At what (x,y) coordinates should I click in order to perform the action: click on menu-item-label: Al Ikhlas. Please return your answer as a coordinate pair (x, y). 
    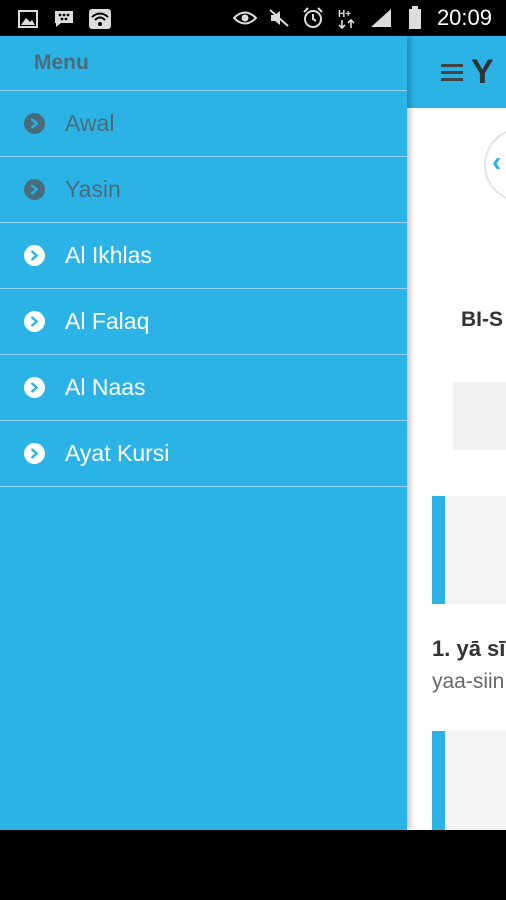
    Looking at the image, I should click on (108, 255).